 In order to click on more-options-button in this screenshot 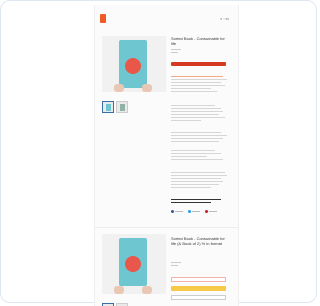, I will do `click(198, 297)`.